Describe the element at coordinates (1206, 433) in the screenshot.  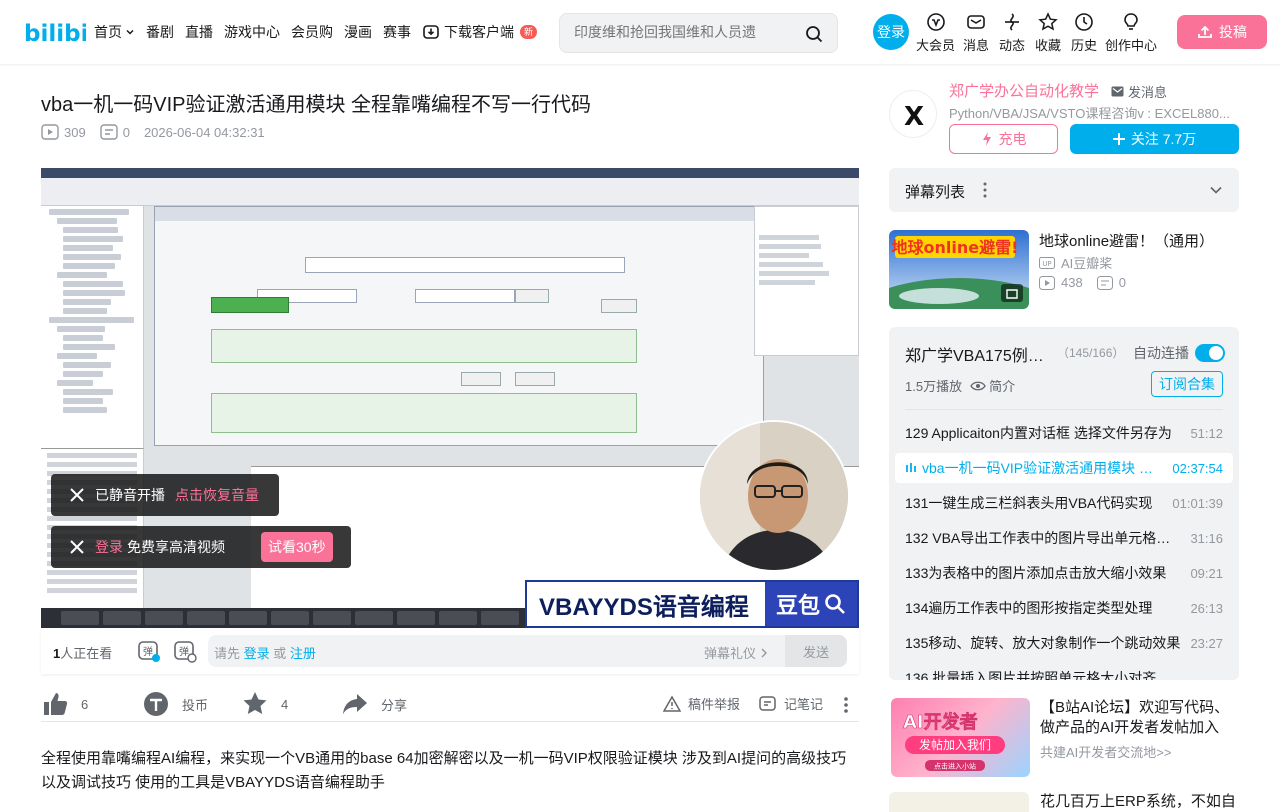
I see `episode-duration: 51:12` at that location.